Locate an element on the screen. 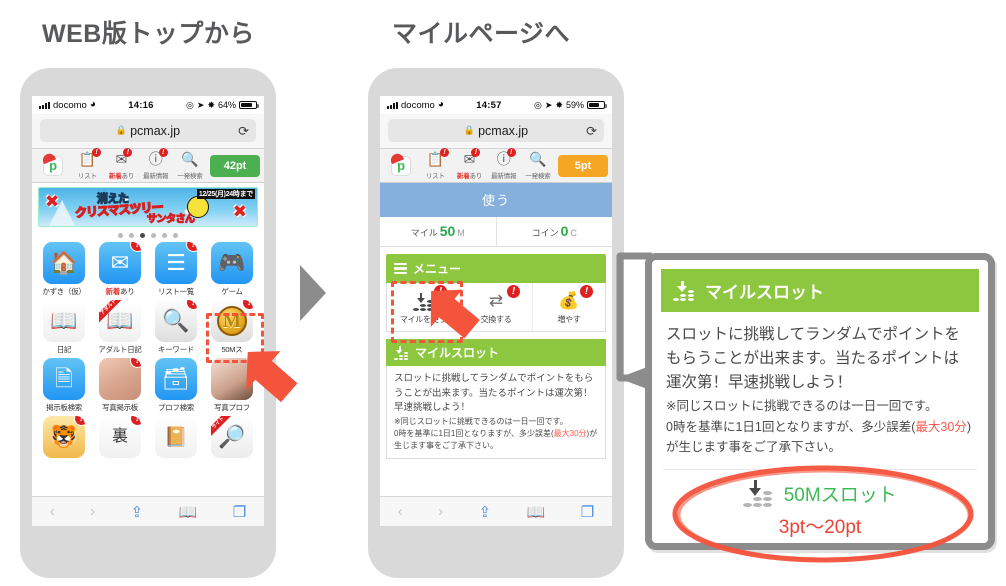  search-icon: 🔍 is located at coordinates (190, 159).